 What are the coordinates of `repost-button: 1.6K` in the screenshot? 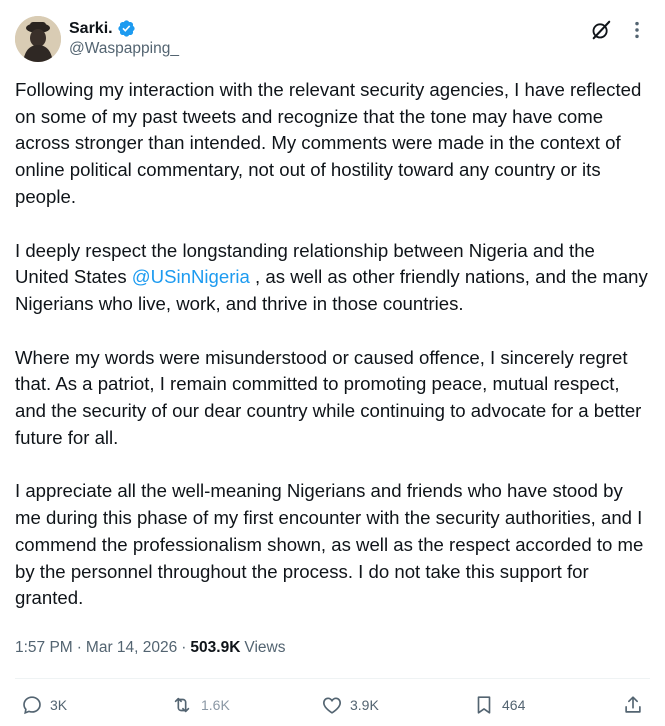 It's located at (200, 705).